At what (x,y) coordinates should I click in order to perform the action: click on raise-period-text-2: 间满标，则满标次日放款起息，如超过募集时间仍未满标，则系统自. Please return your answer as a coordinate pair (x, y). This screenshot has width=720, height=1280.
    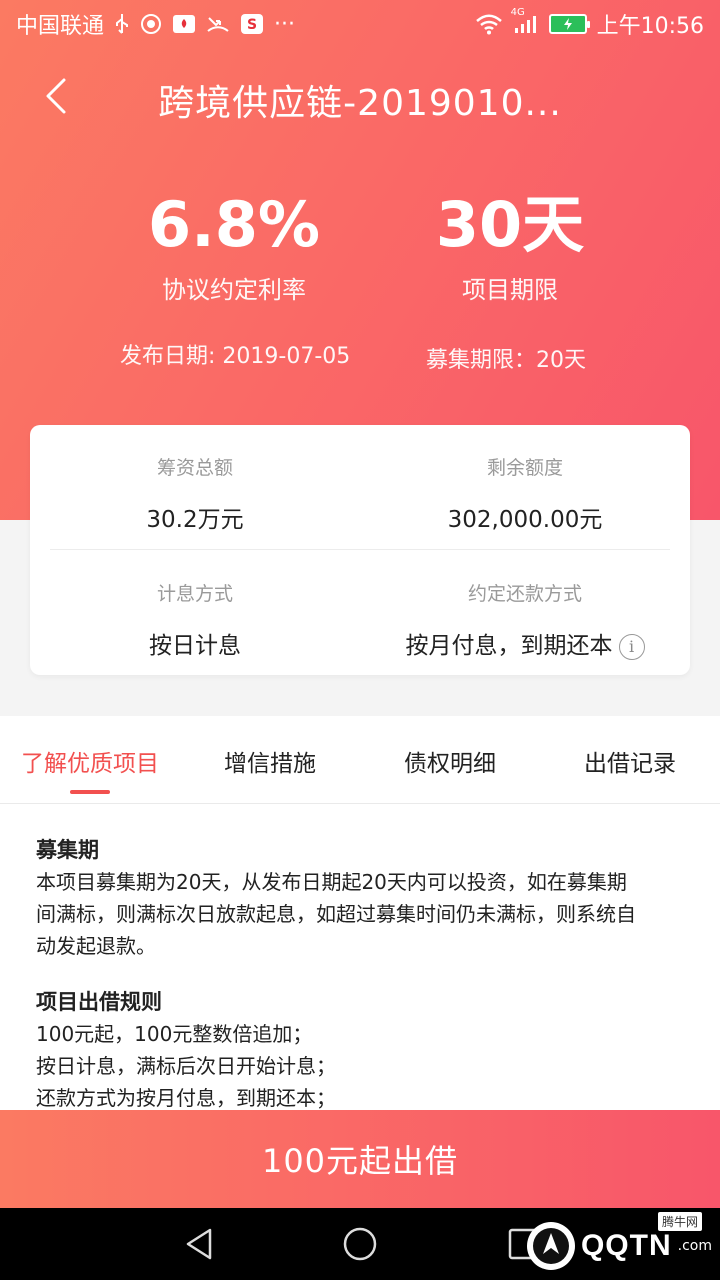
    Looking at the image, I should click on (336, 914).